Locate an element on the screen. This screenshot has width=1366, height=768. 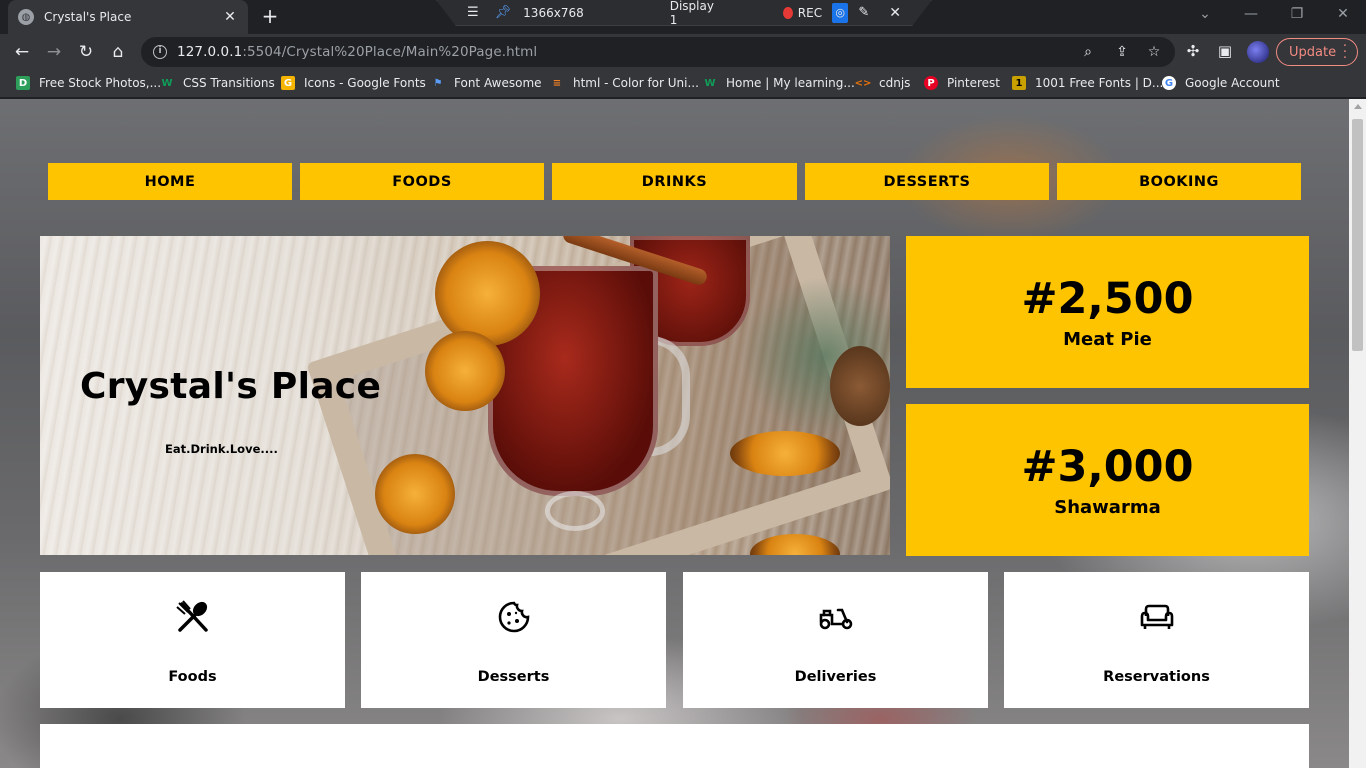
price-item: Meat Pie is located at coordinates (1107, 339).